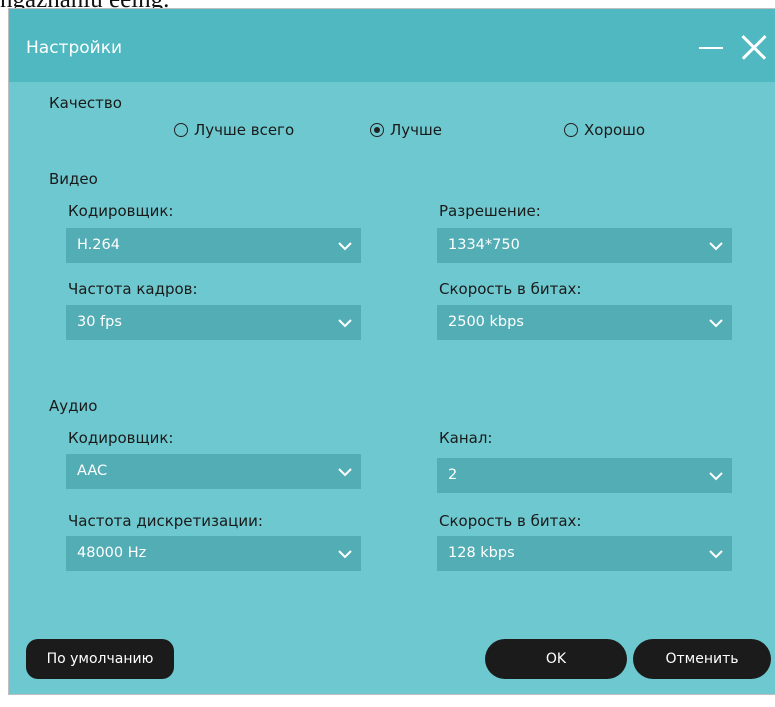 The height and width of the screenshot is (707, 775). What do you see at coordinates (584, 553) in the screenshot?
I see `audio-bitrate-select: 128 kbps` at bounding box center [584, 553].